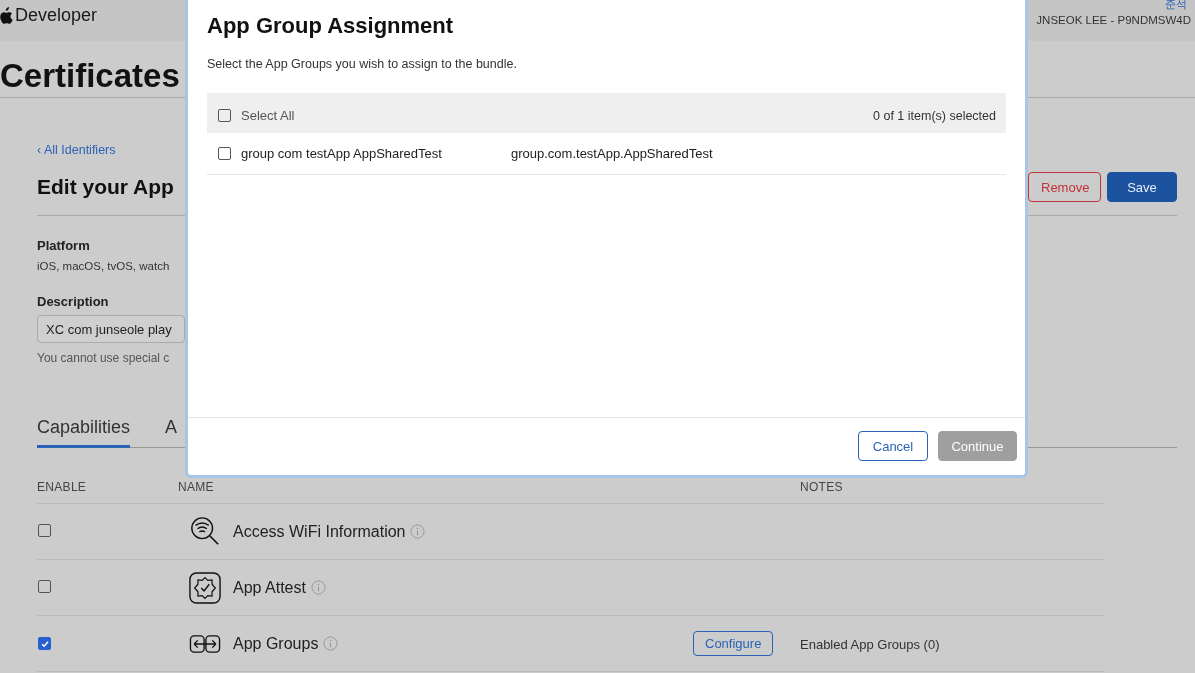 Image resolution: width=1195 pixels, height=673 pixels. I want to click on capability-name: Access WiFi Information, so click(319, 531).